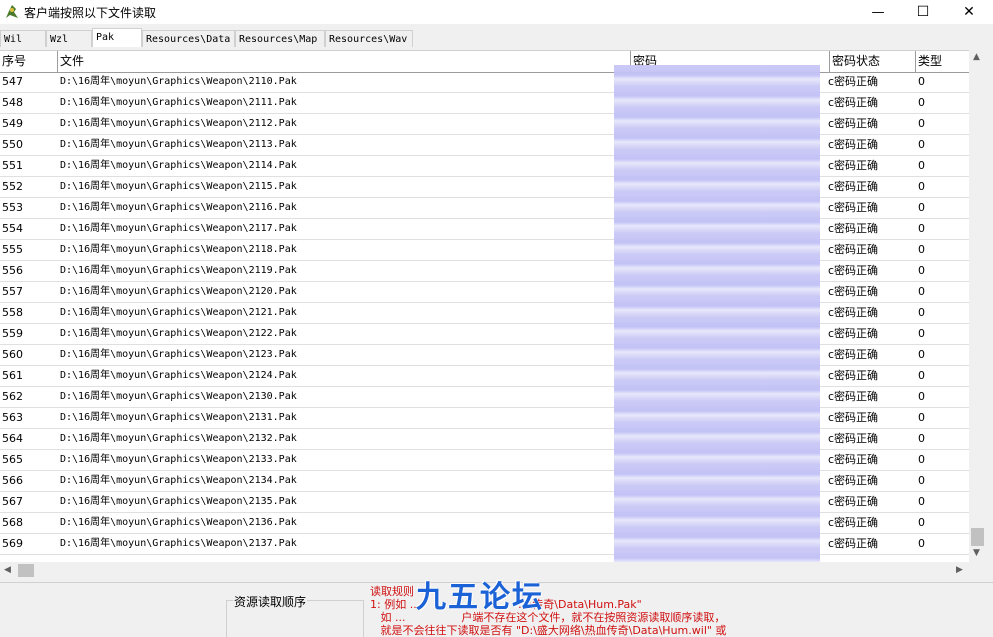 This screenshot has height=637, width=993. I want to click on column-header-index: 序号, so click(29, 61).